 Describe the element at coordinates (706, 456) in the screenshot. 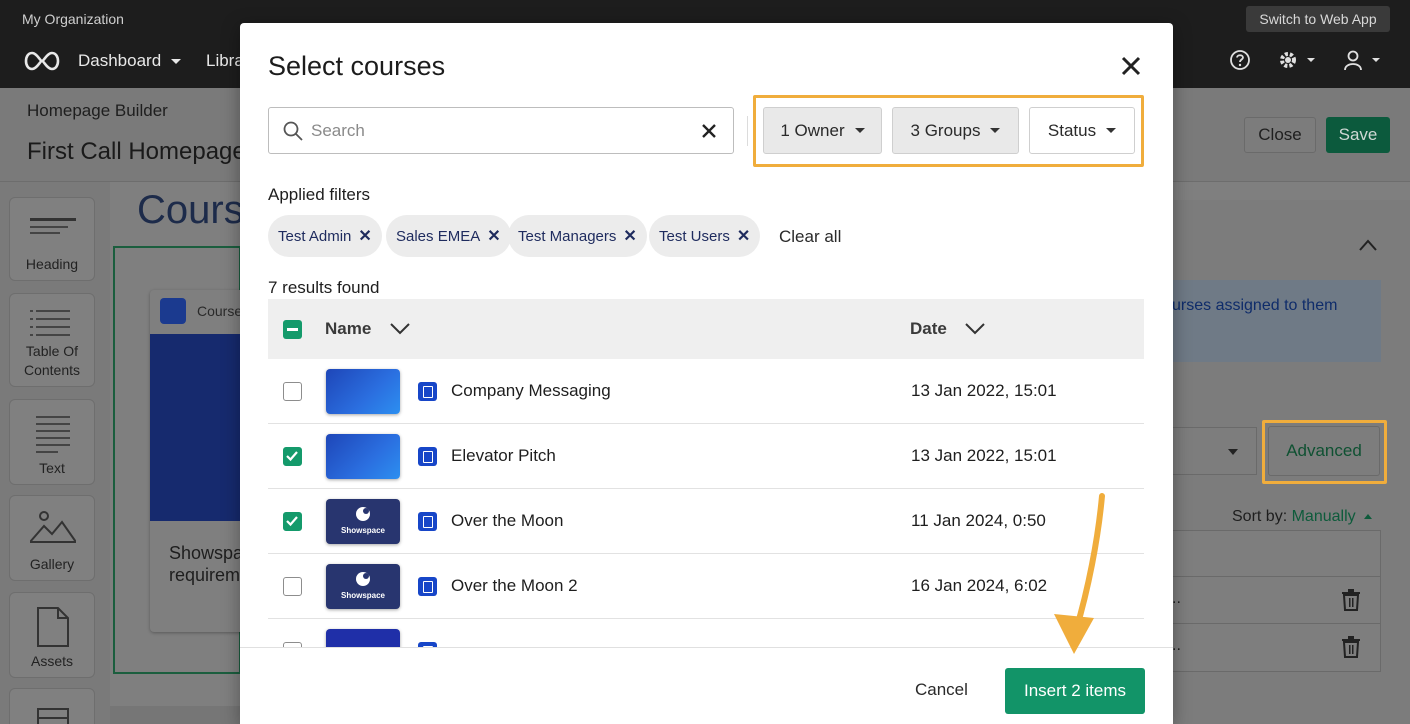

I see `table-row: Elevator Pitch 13 Jan 2022, 15:01` at that location.